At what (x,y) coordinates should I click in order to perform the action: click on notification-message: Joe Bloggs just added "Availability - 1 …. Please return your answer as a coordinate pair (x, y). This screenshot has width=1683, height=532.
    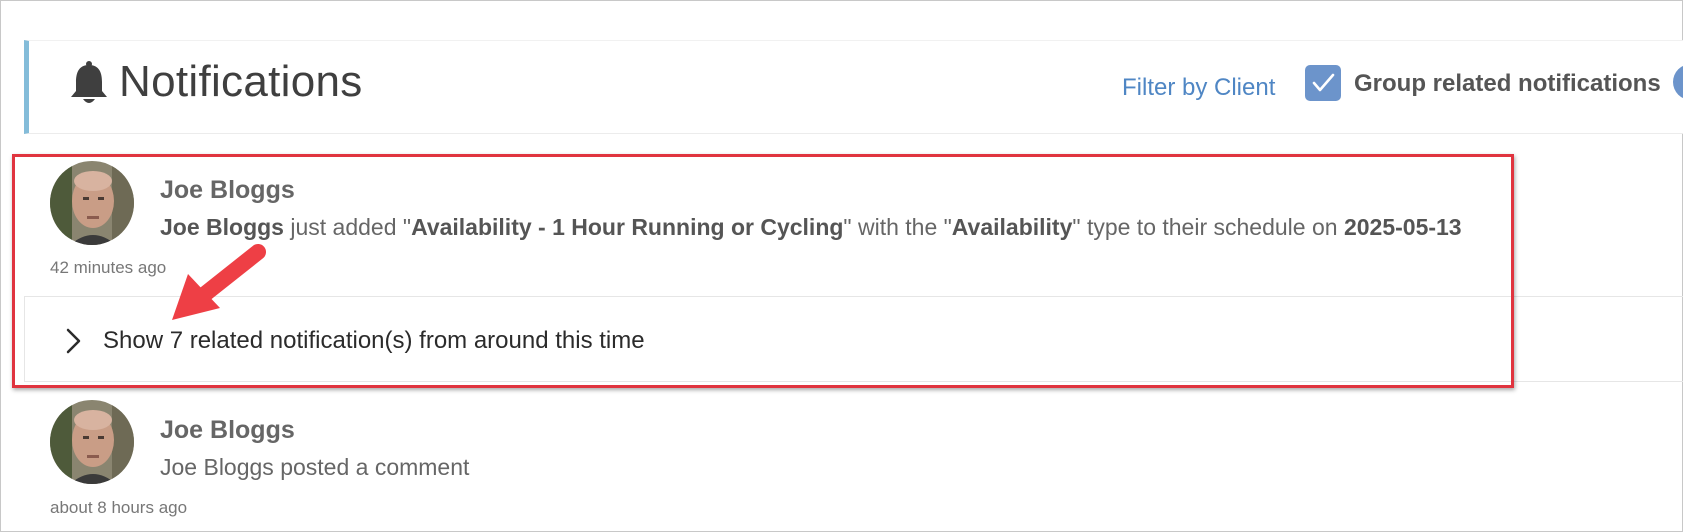
    Looking at the image, I should click on (811, 227).